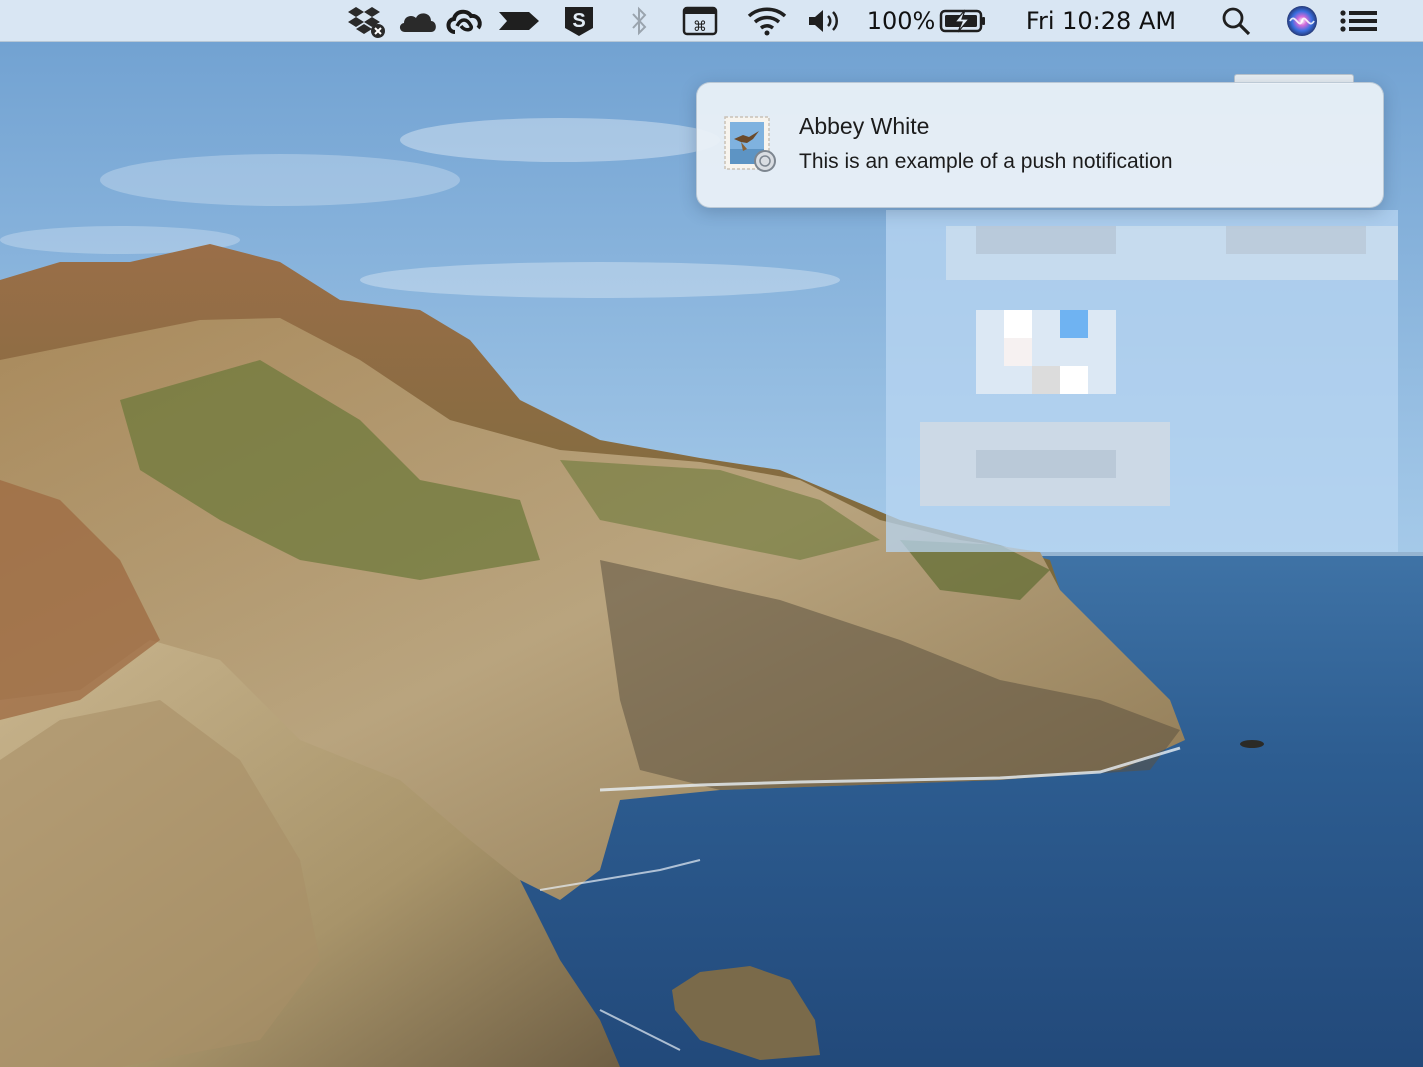 The image size is (1423, 1067). I want to click on wifi-icon, so click(767, 21).